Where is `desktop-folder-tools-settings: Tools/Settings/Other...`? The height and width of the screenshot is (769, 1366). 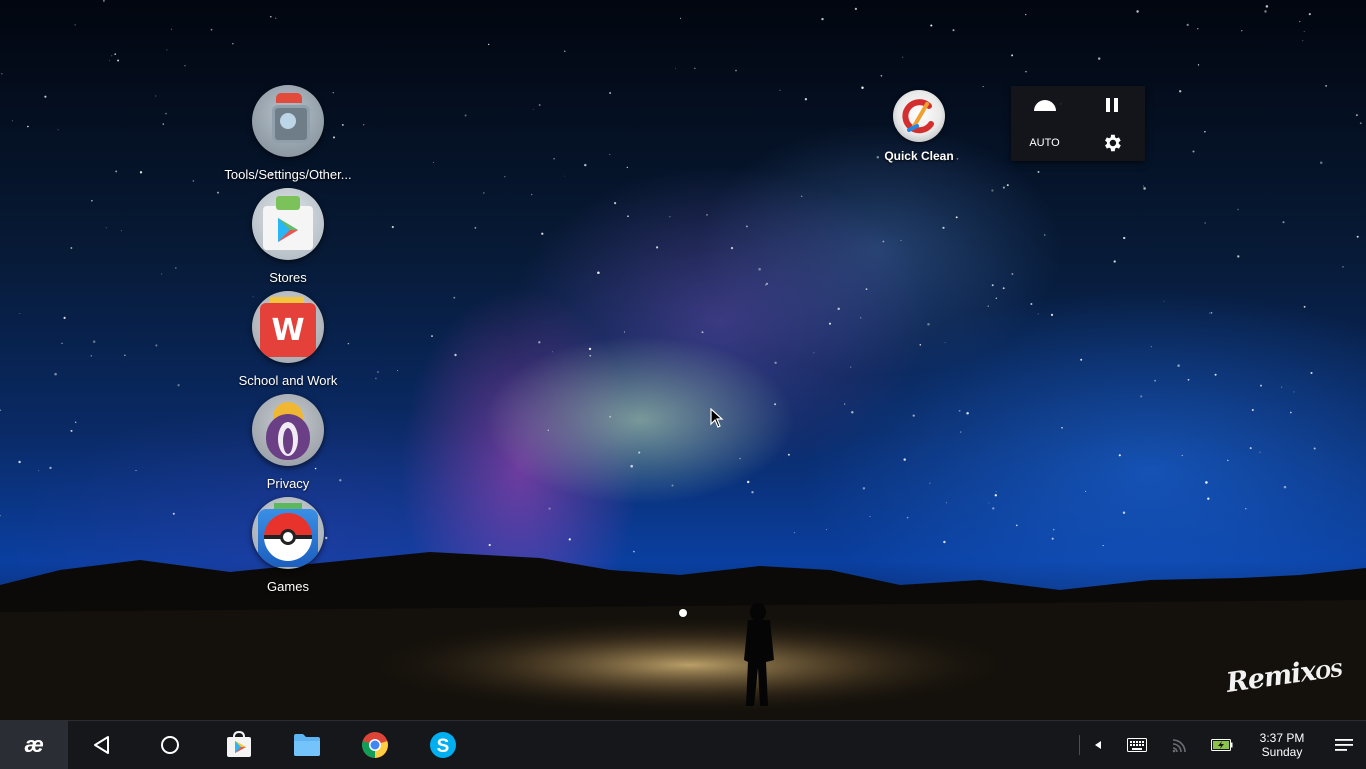 desktop-folder-tools-settings: Tools/Settings/Other... is located at coordinates (288, 133).